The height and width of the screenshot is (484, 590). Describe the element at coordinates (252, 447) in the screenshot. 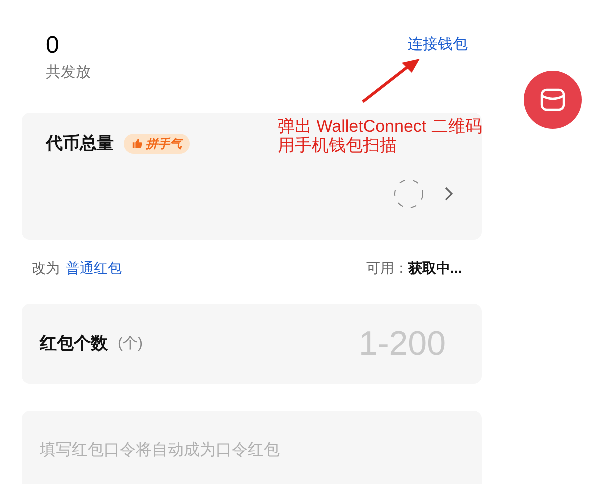

I see `password-field: 填写红包口令将自动成为口令红包` at that location.